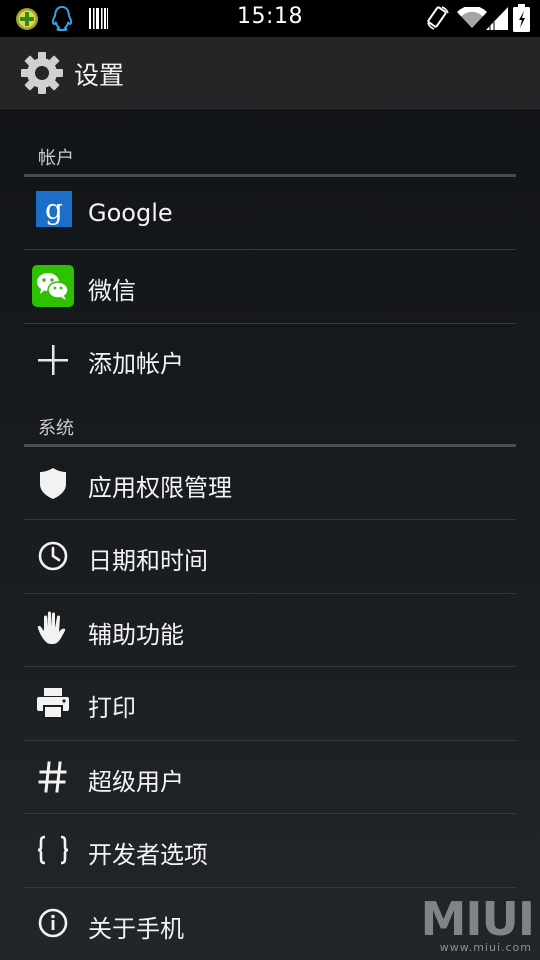 This screenshot has height=960, width=540. I want to click on watermark-brand: MIUI, so click(477, 919).